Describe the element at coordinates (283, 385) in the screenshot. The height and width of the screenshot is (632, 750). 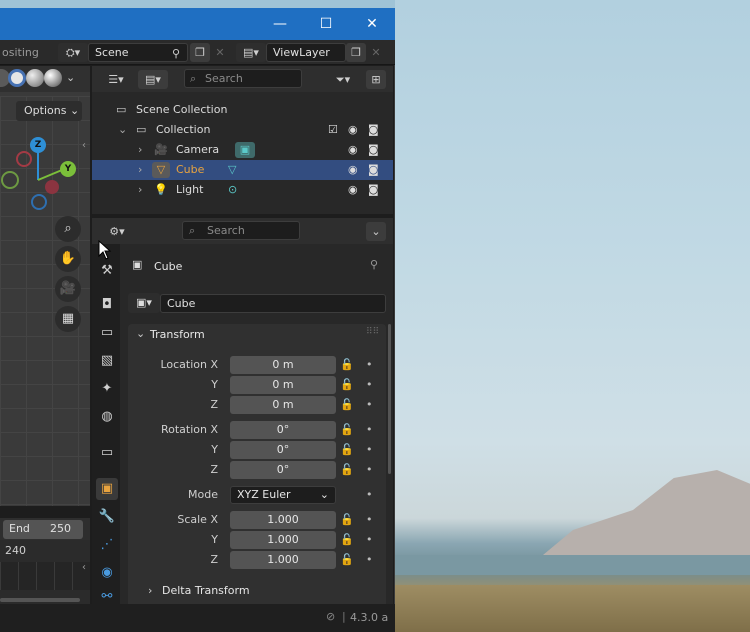
I see `location-y-field: 0 m` at that location.